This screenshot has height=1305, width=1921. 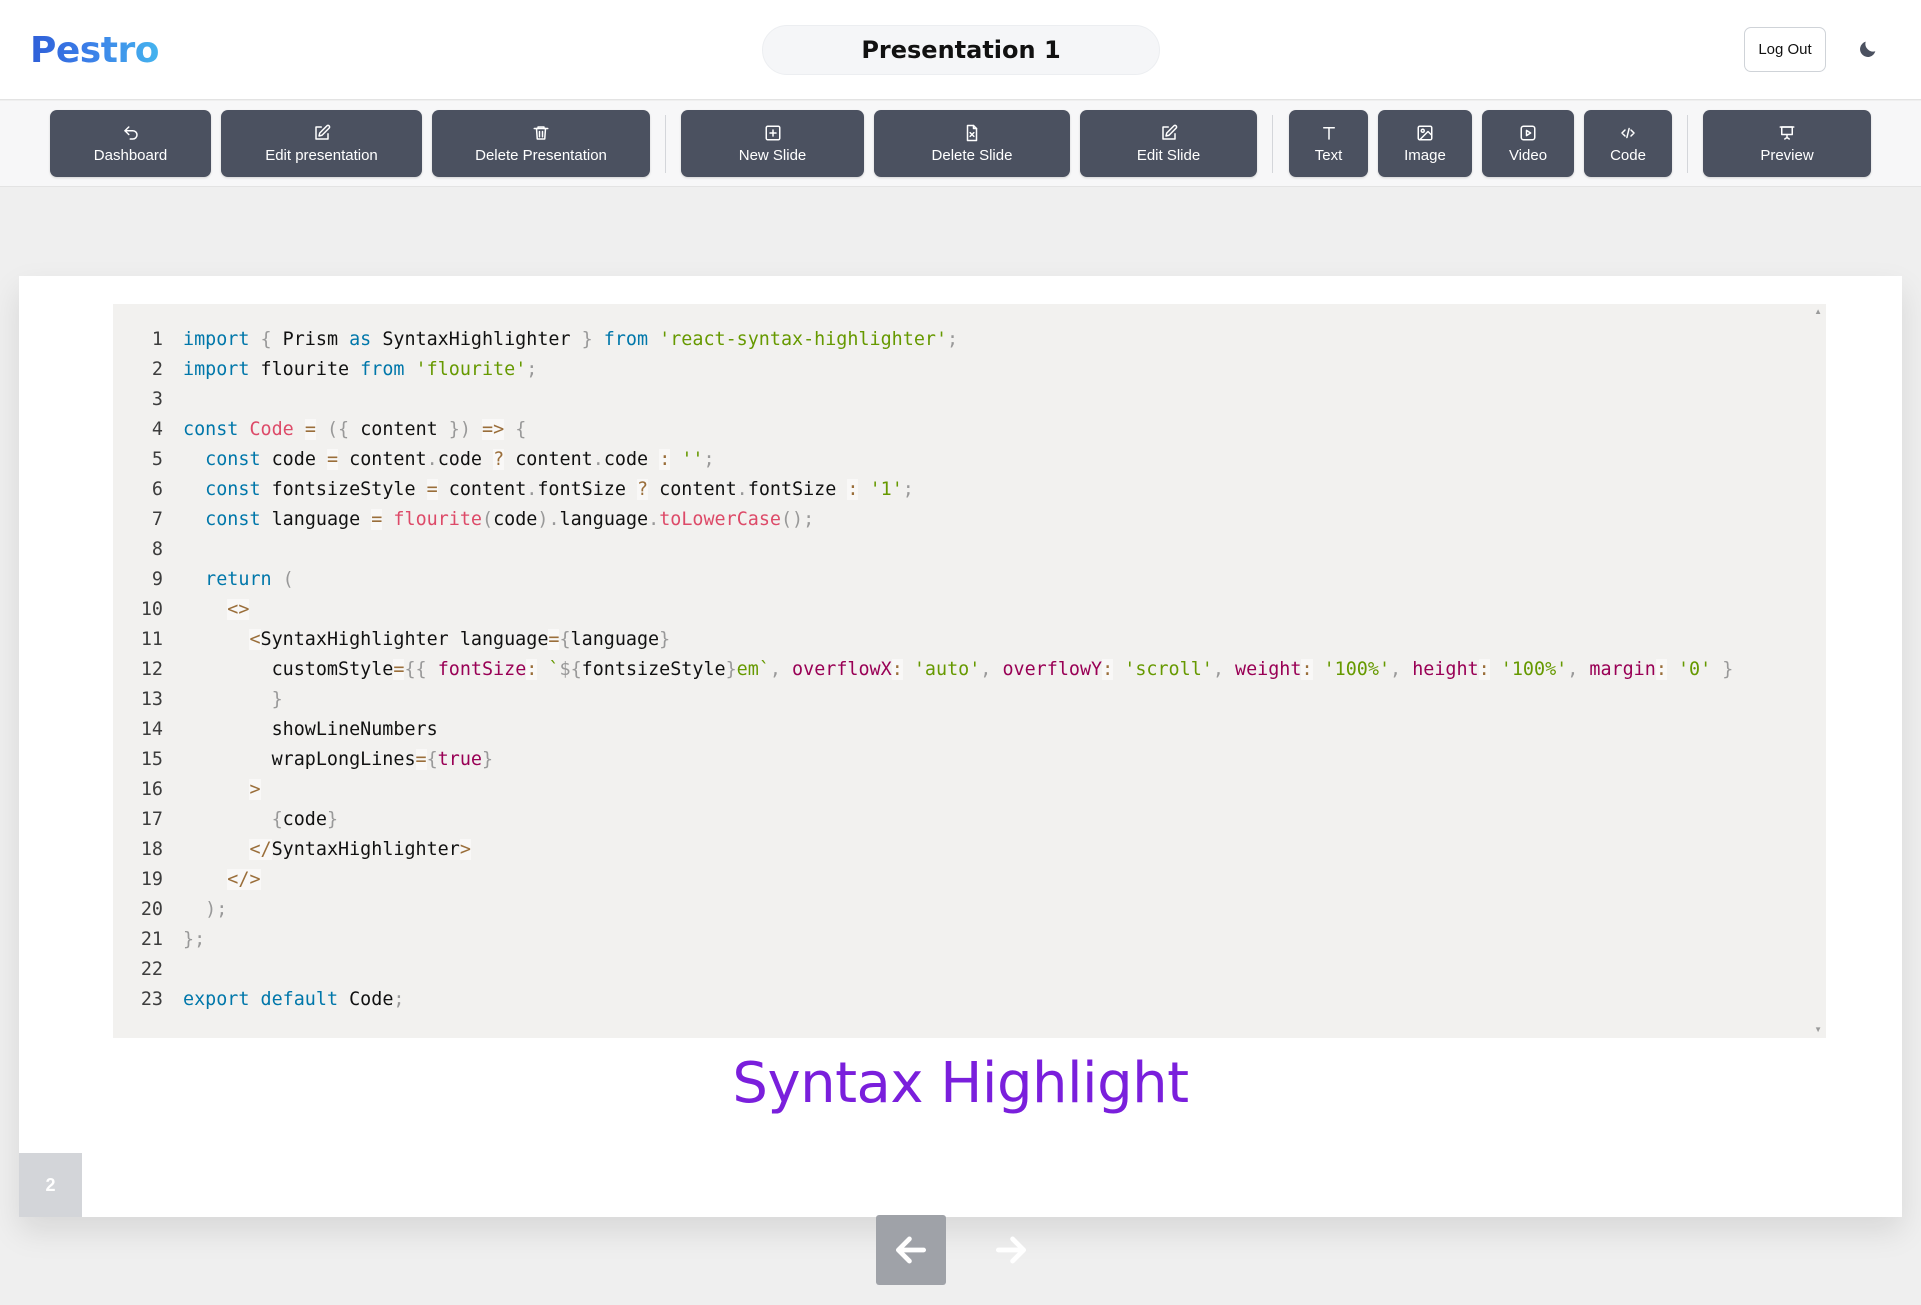 What do you see at coordinates (969, 729) in the screenshot?
I see `code-line: 14 showLineNumbers` at bounding box center [969, 729].